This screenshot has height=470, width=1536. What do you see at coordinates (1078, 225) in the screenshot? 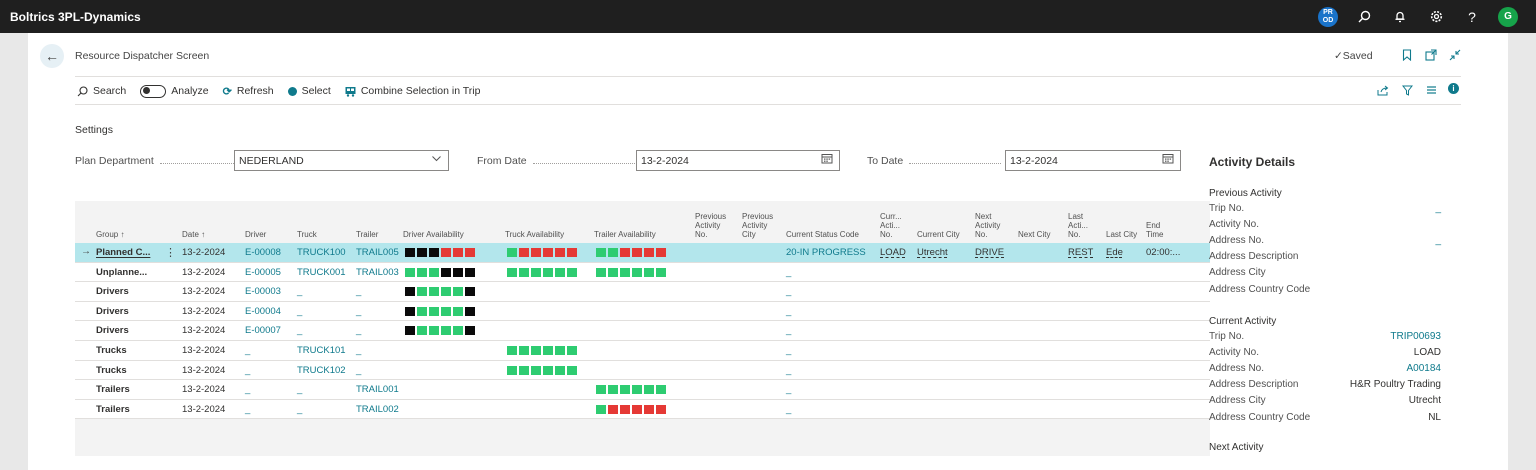
I see `header-last-activity-no: Last Acti... No.` at bounding box center [1078, 225].